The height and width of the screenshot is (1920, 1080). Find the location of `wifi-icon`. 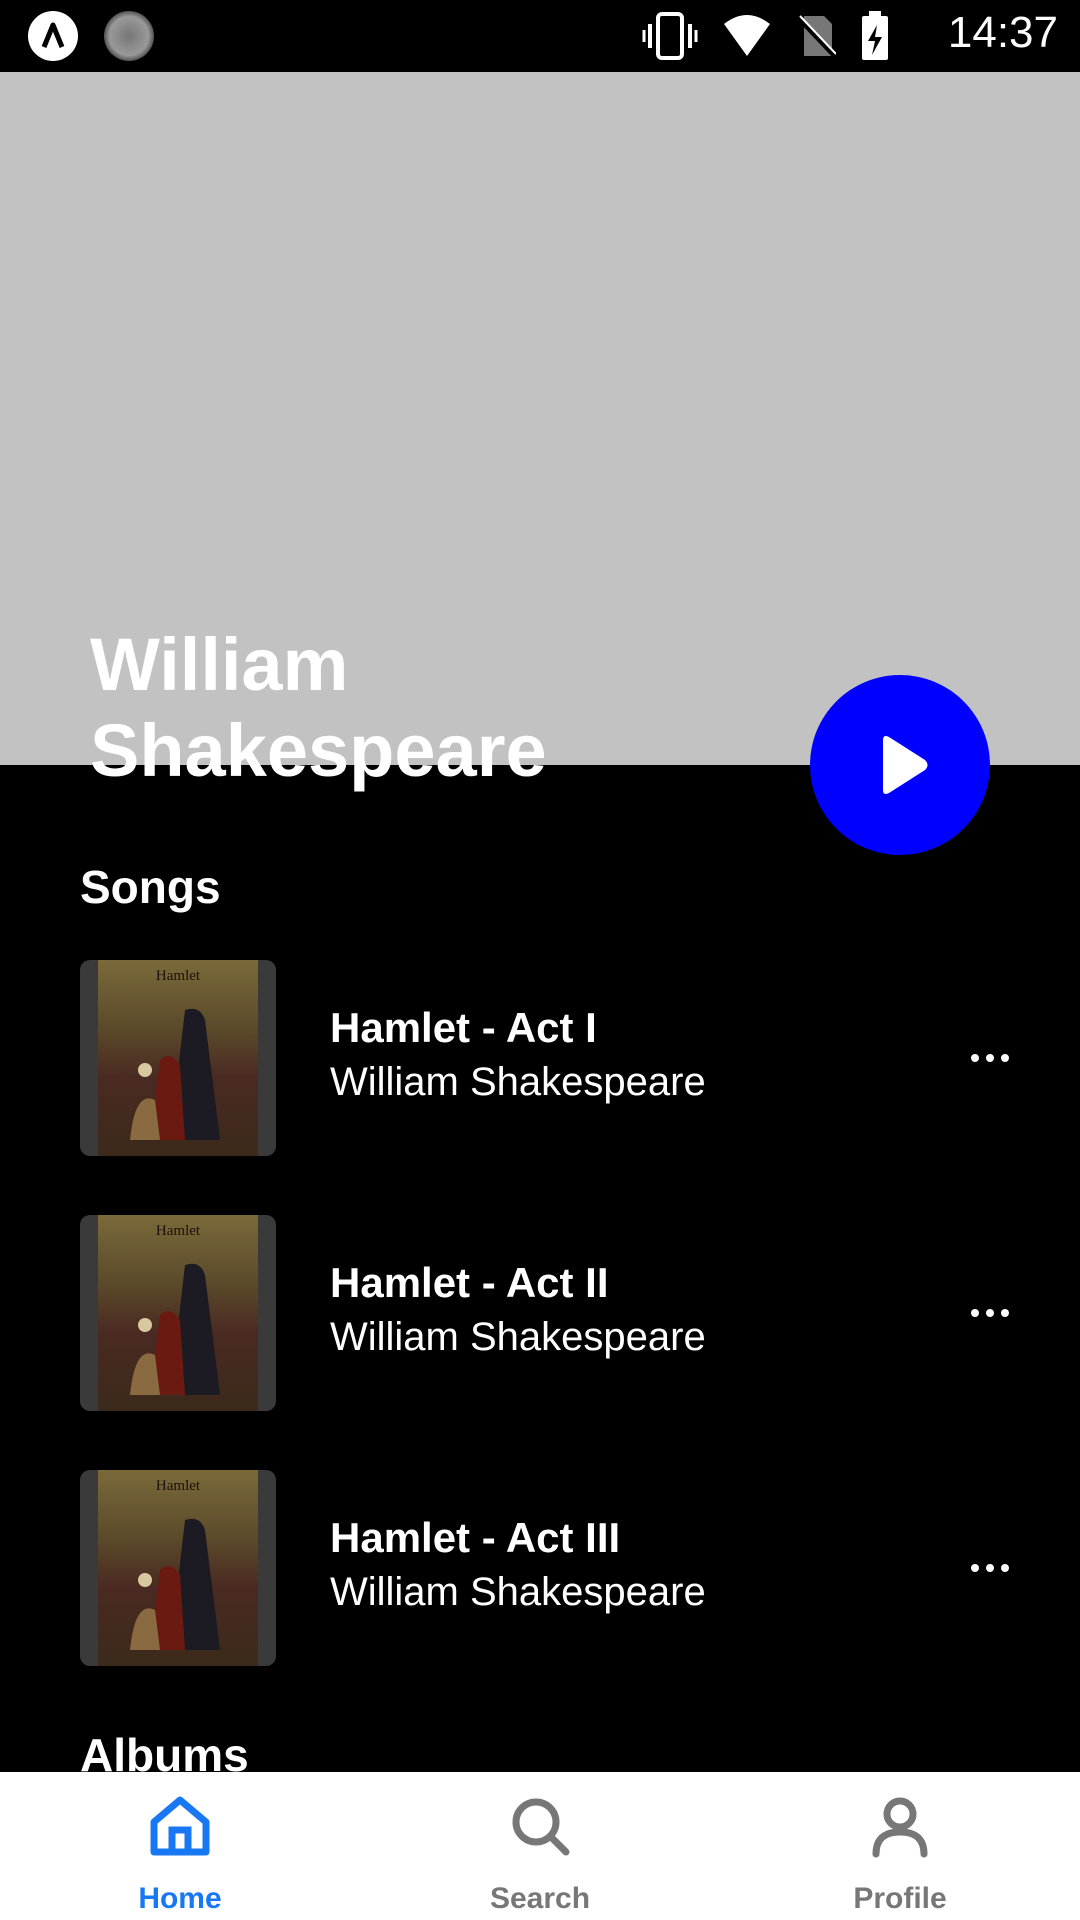

wifi-icon is located at coordinates (747, 35).